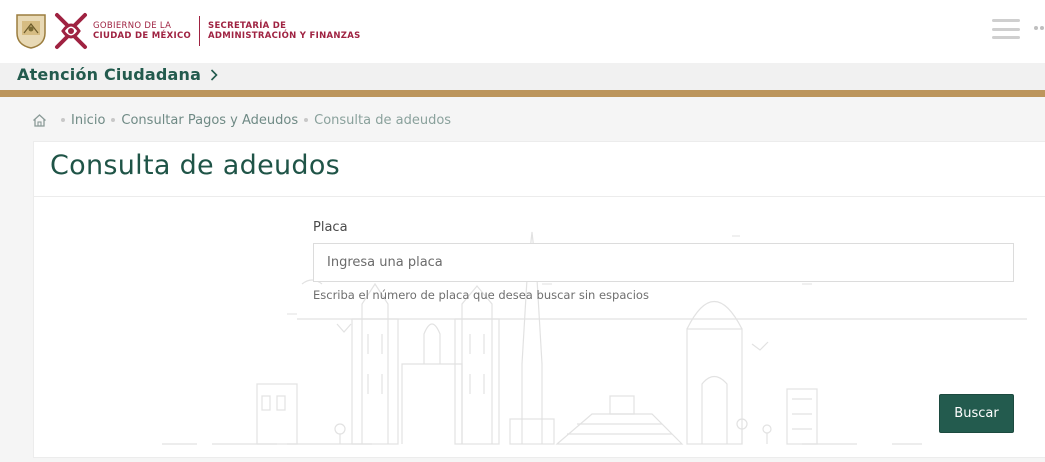 The height and width of the screenshot is (462, 1045). What do you see at coordinates (39, 120) in the screenshot?
I see `home-icon` at bounding box center [39, 120].